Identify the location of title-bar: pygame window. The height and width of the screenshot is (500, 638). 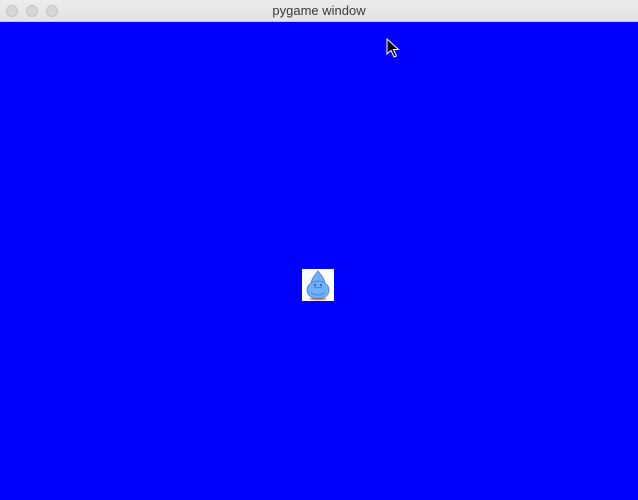
(319, 11).